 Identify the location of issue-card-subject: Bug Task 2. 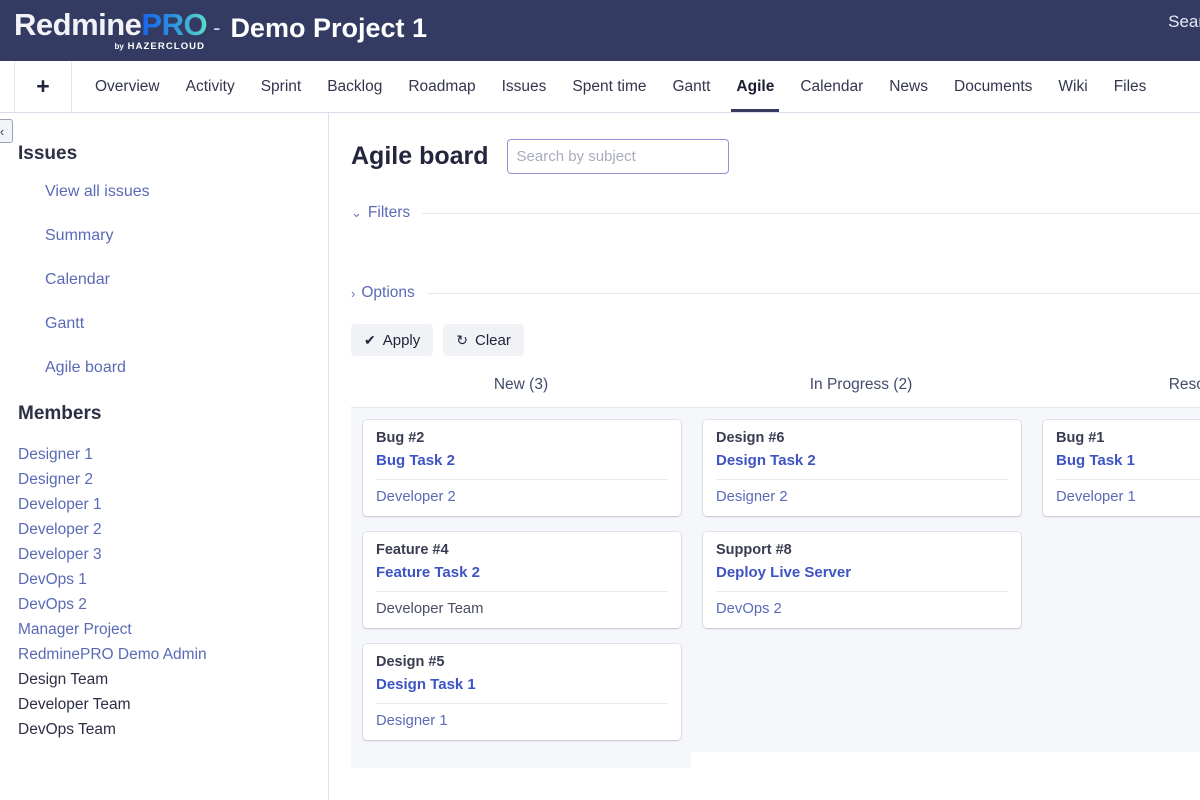
(522, 460).